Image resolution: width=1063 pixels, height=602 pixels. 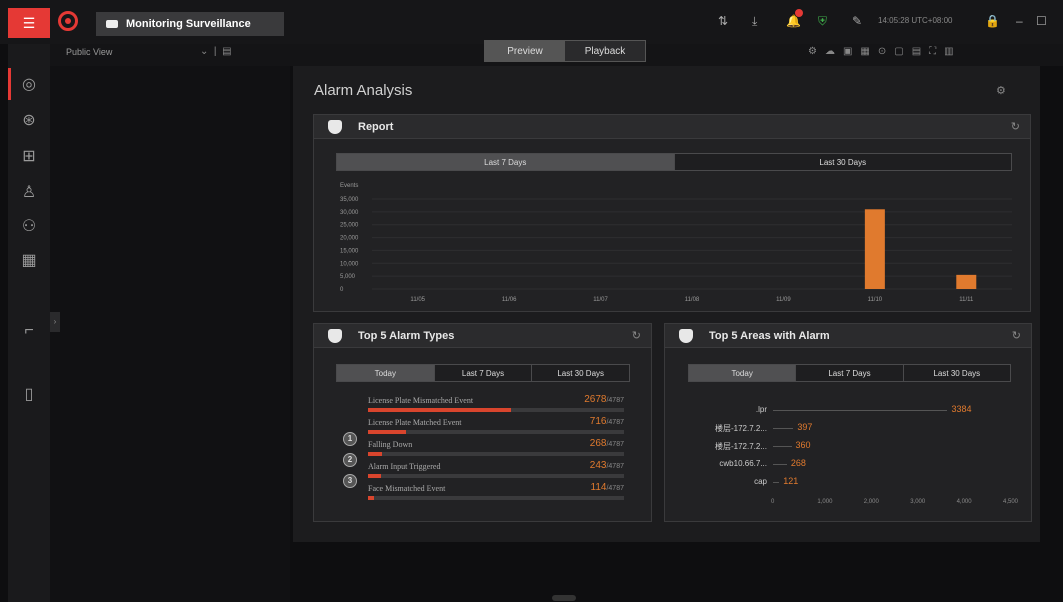 What do you see at coordinates (55, 322) in the screenshot?
I see `collapse-panel-icon: ›` at bounding box center [55, 322].